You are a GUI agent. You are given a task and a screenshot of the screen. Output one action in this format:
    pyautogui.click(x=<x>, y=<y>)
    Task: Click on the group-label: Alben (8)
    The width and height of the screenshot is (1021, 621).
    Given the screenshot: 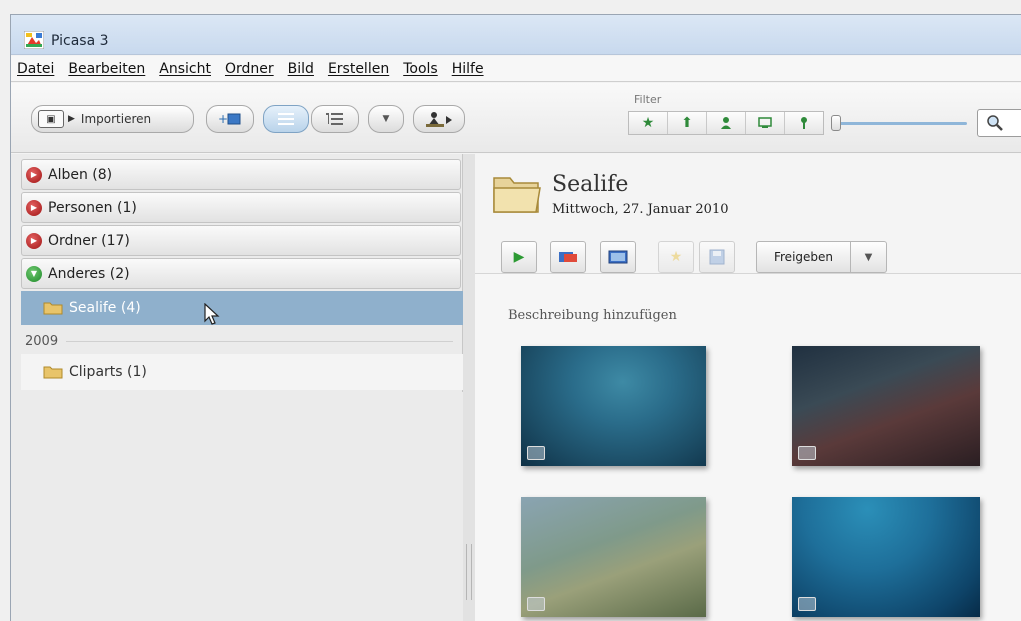 What is the action you would take?
    pyautogui.click(x=80, y=174)
    